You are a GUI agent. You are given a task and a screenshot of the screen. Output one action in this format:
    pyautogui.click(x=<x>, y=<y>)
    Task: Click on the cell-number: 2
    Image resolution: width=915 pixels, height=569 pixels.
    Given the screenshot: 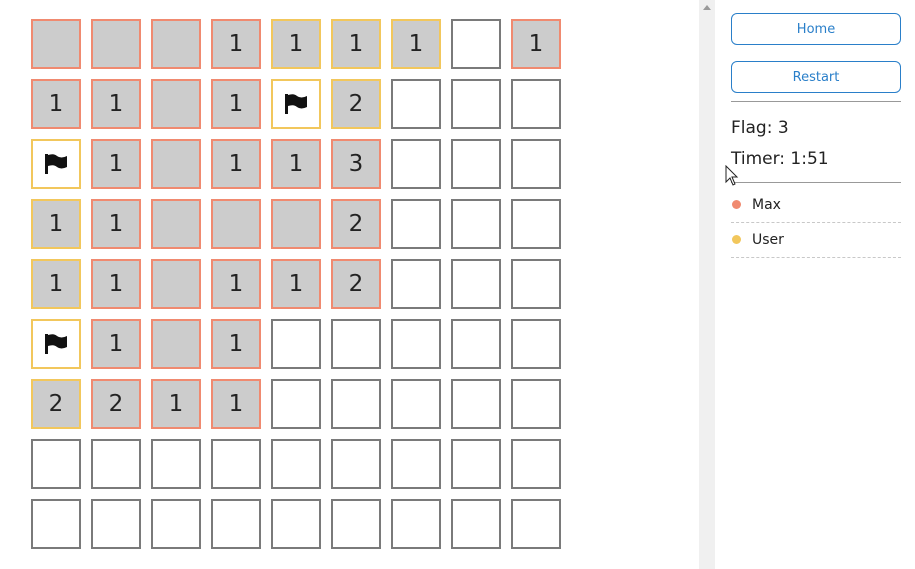 What is the action you would take?
    pyautogui.click(x=116, y=404)
    